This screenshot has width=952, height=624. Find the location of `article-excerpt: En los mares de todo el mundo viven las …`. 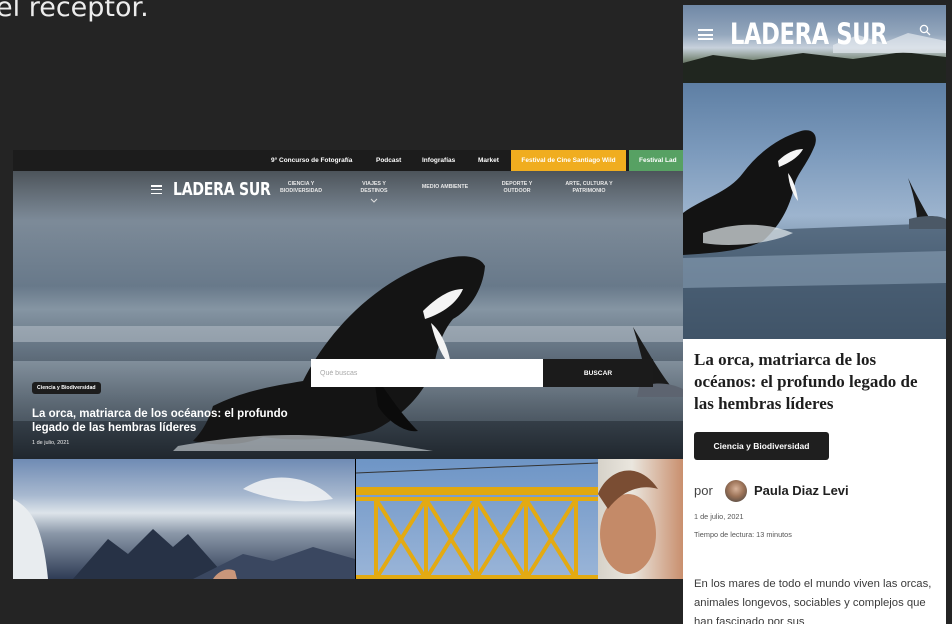

article-excerpt: En los mares de todo el mundo viven las … is located at coordinates (813, 601).